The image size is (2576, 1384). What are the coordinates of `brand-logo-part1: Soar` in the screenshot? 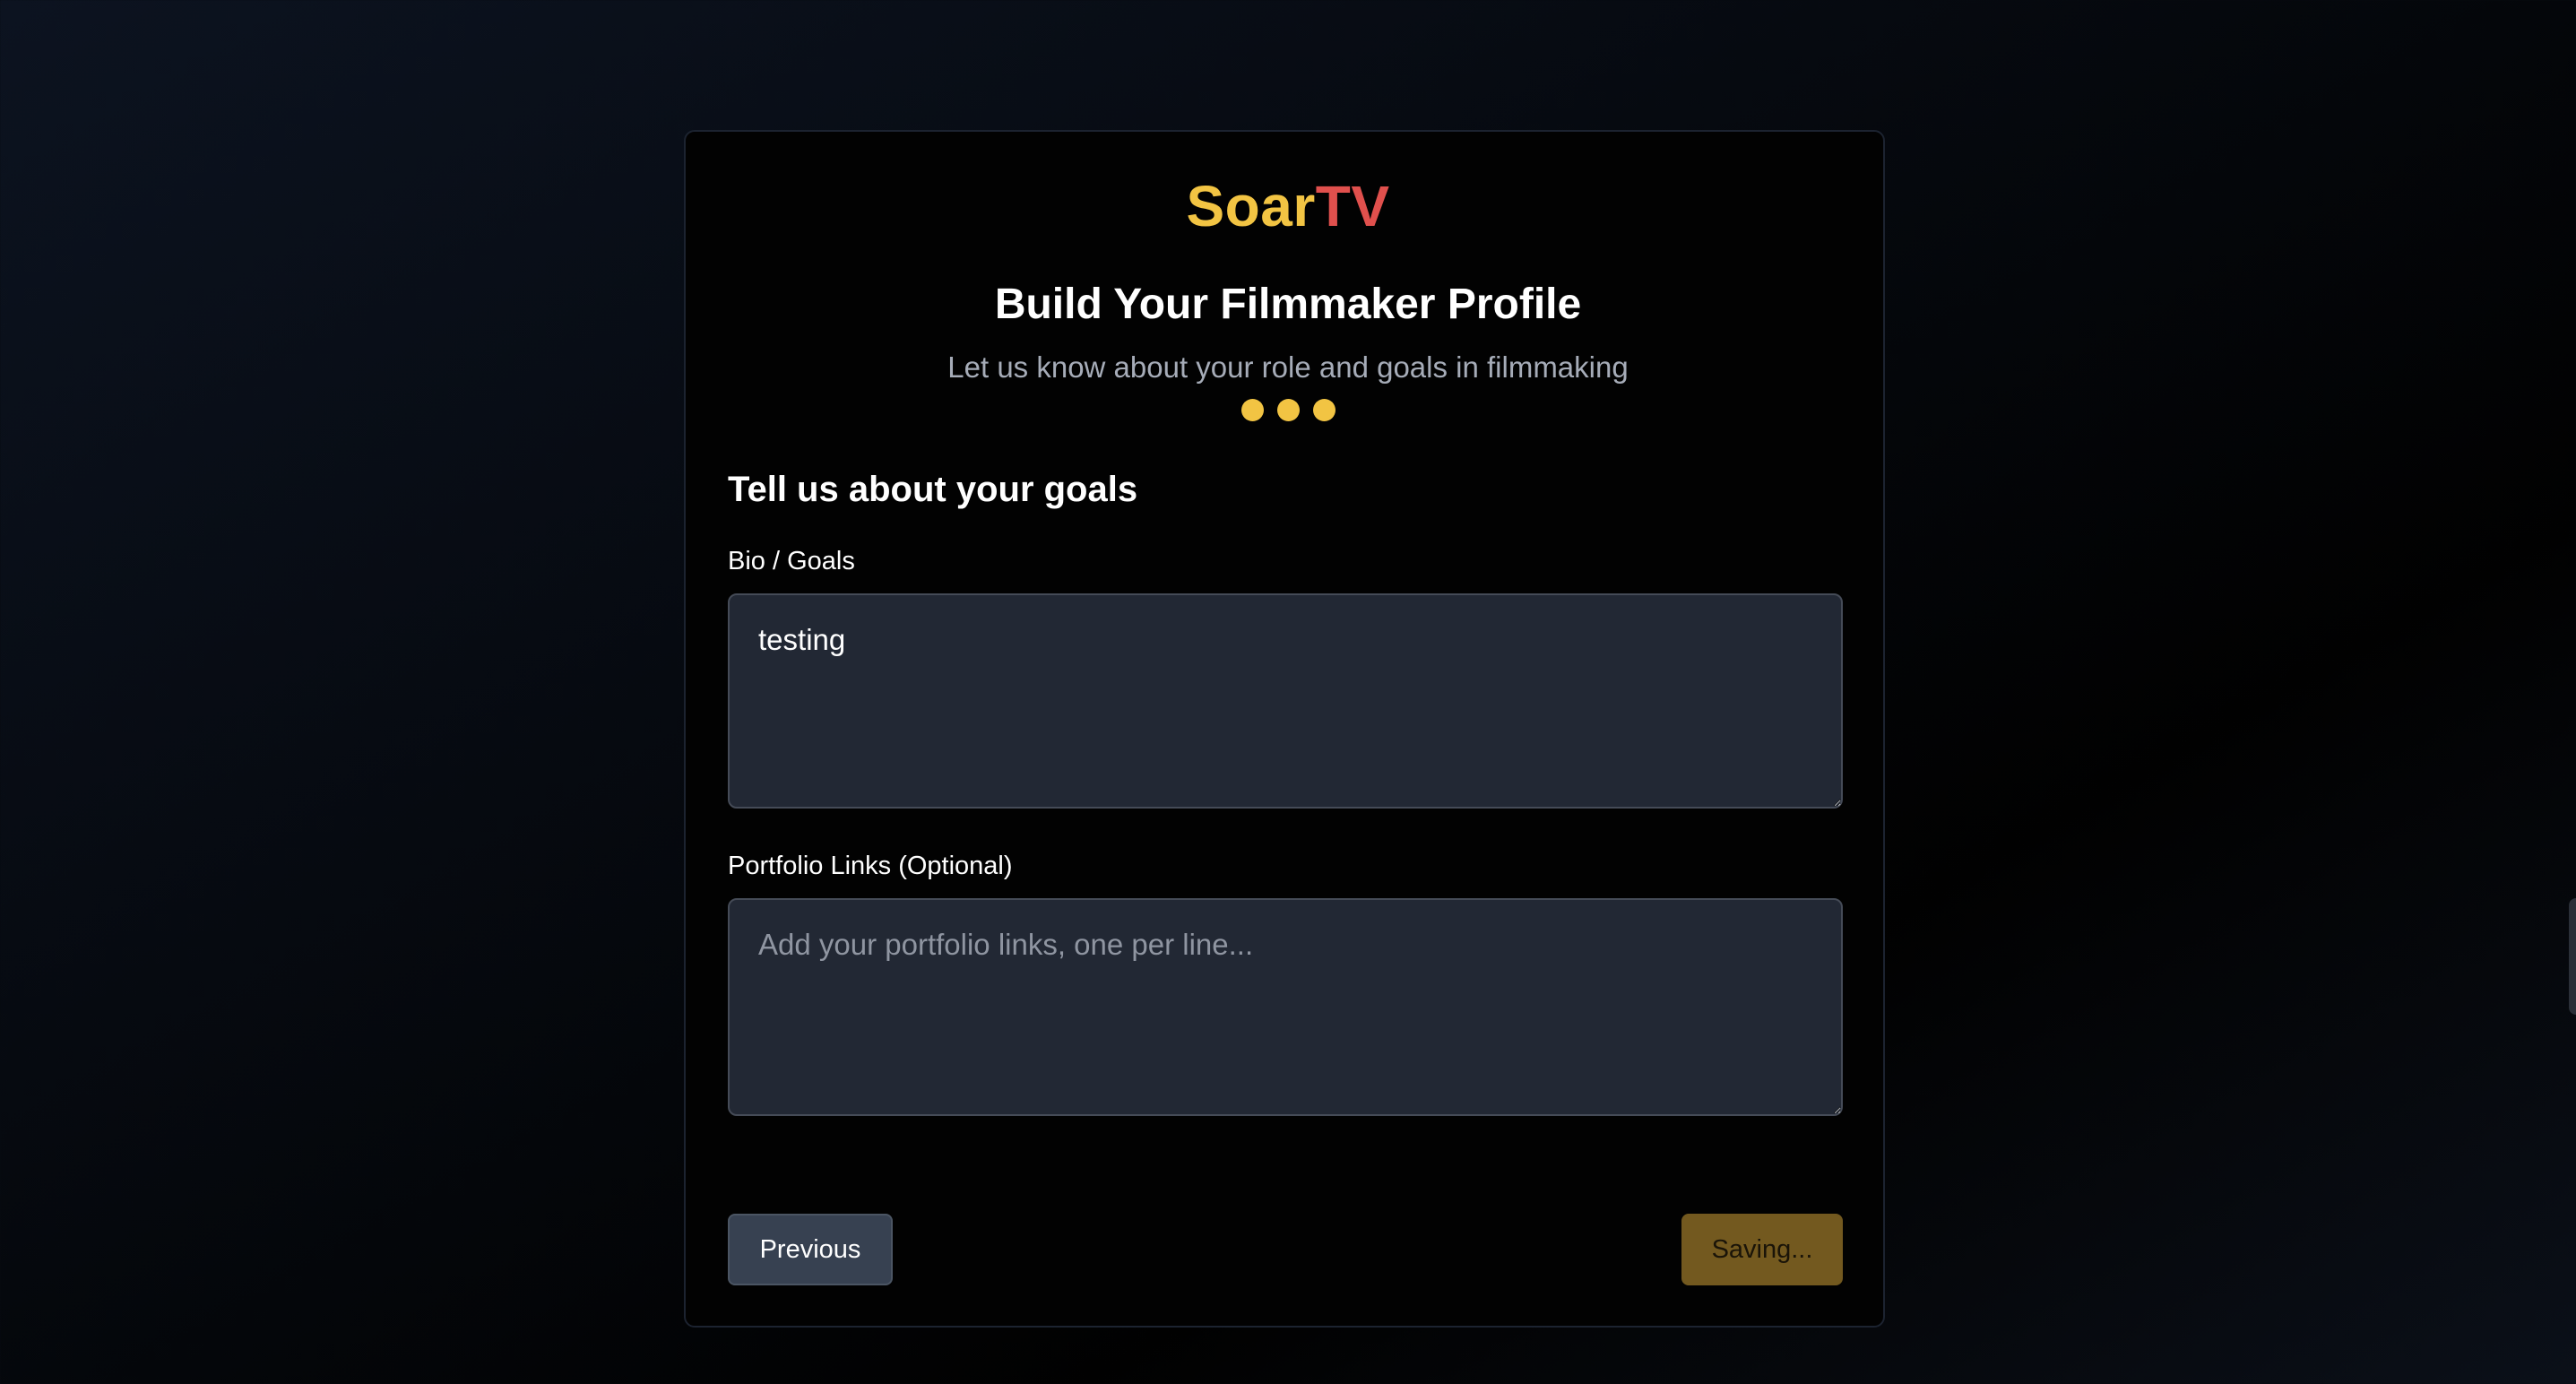 It's located at (1251, 206).